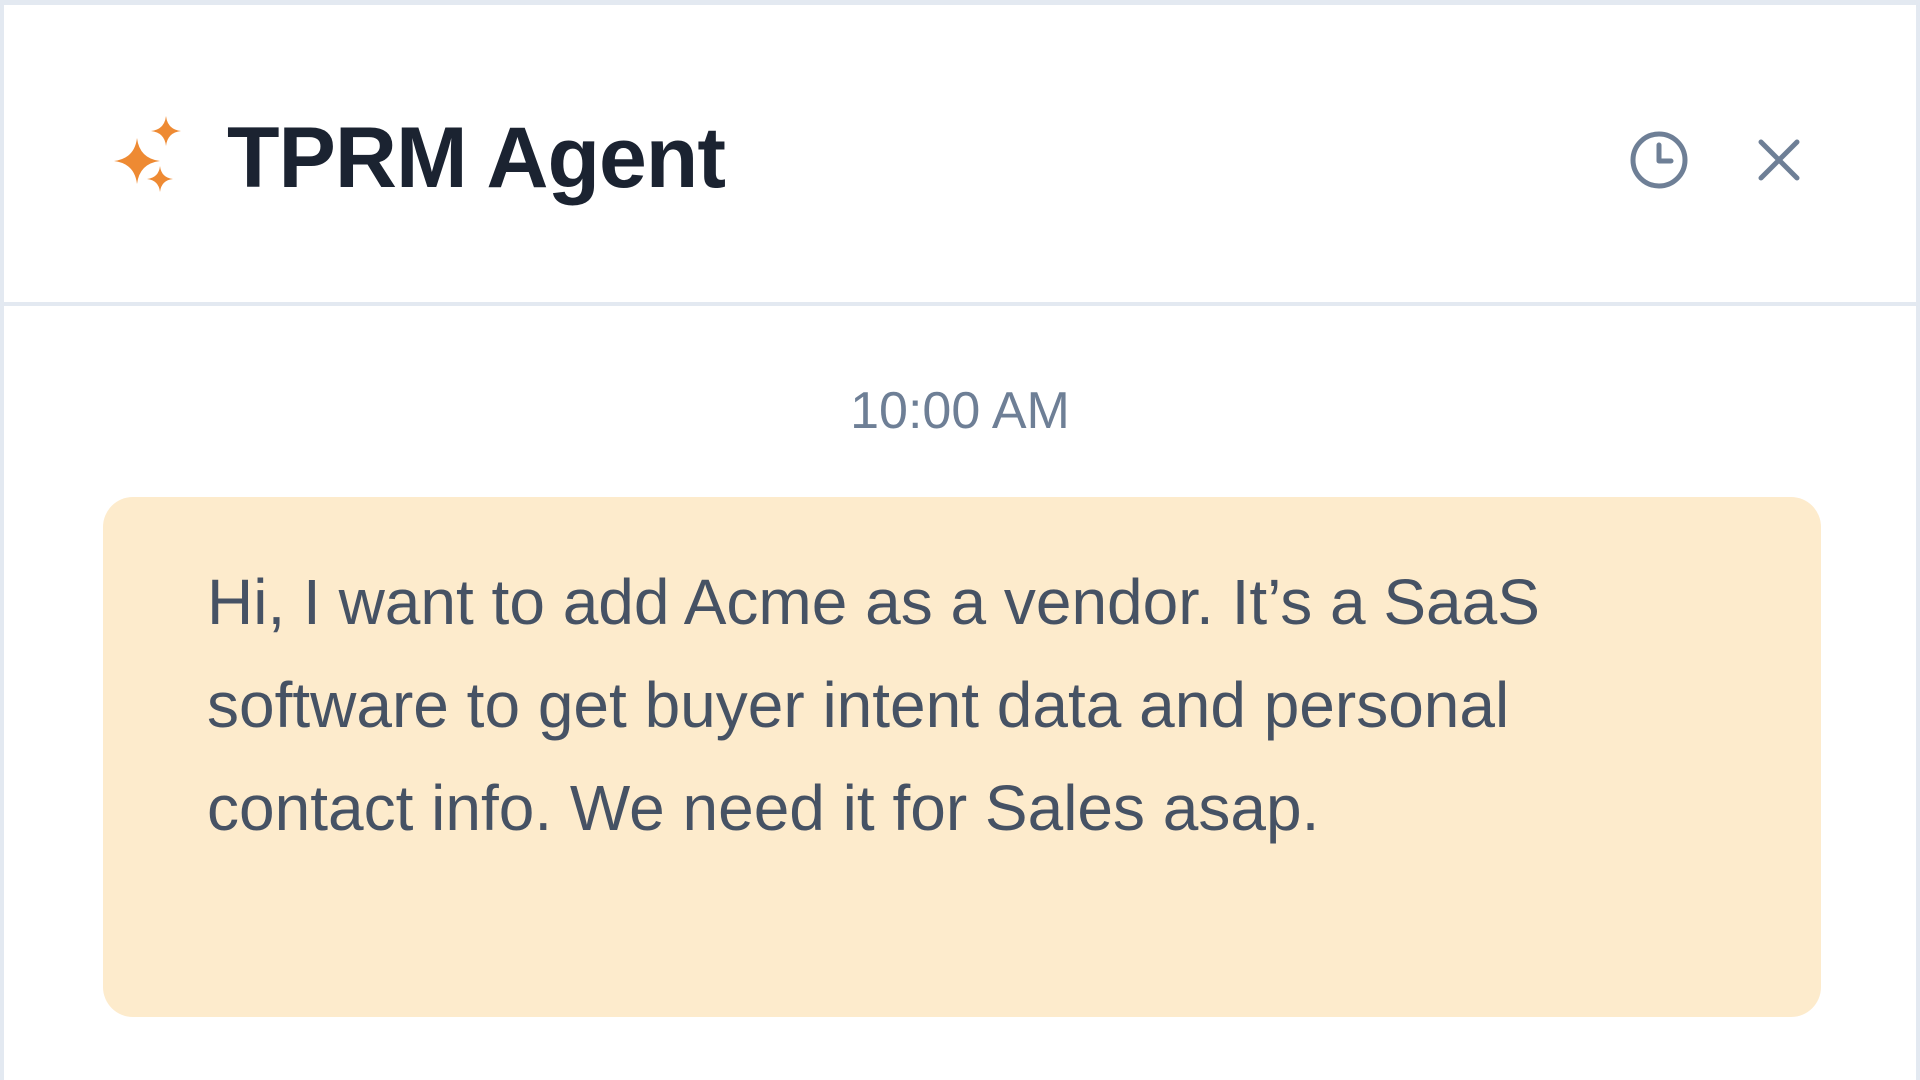 This screenshot has width=1920, height=1080. I want to click on header-actions, so click(1719, 160).